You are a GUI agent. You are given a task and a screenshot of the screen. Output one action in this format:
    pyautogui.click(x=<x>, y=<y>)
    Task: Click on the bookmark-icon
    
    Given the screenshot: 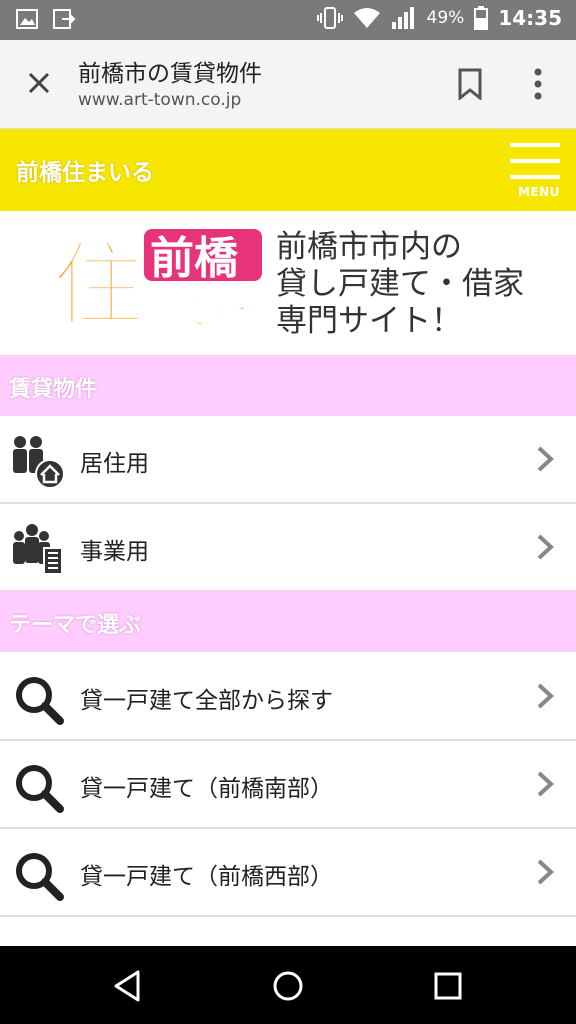 What is the action you would take?
    pyautogui.click(x=470, y=84)
    